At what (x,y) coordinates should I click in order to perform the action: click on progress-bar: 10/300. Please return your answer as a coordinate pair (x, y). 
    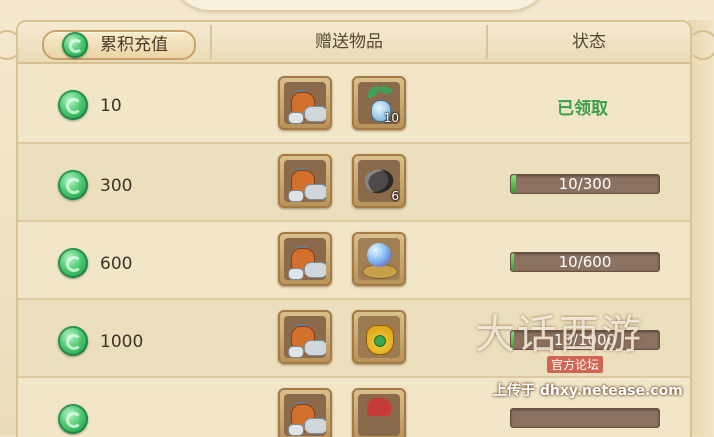
    Looking at the image, I should click on (585, 184).